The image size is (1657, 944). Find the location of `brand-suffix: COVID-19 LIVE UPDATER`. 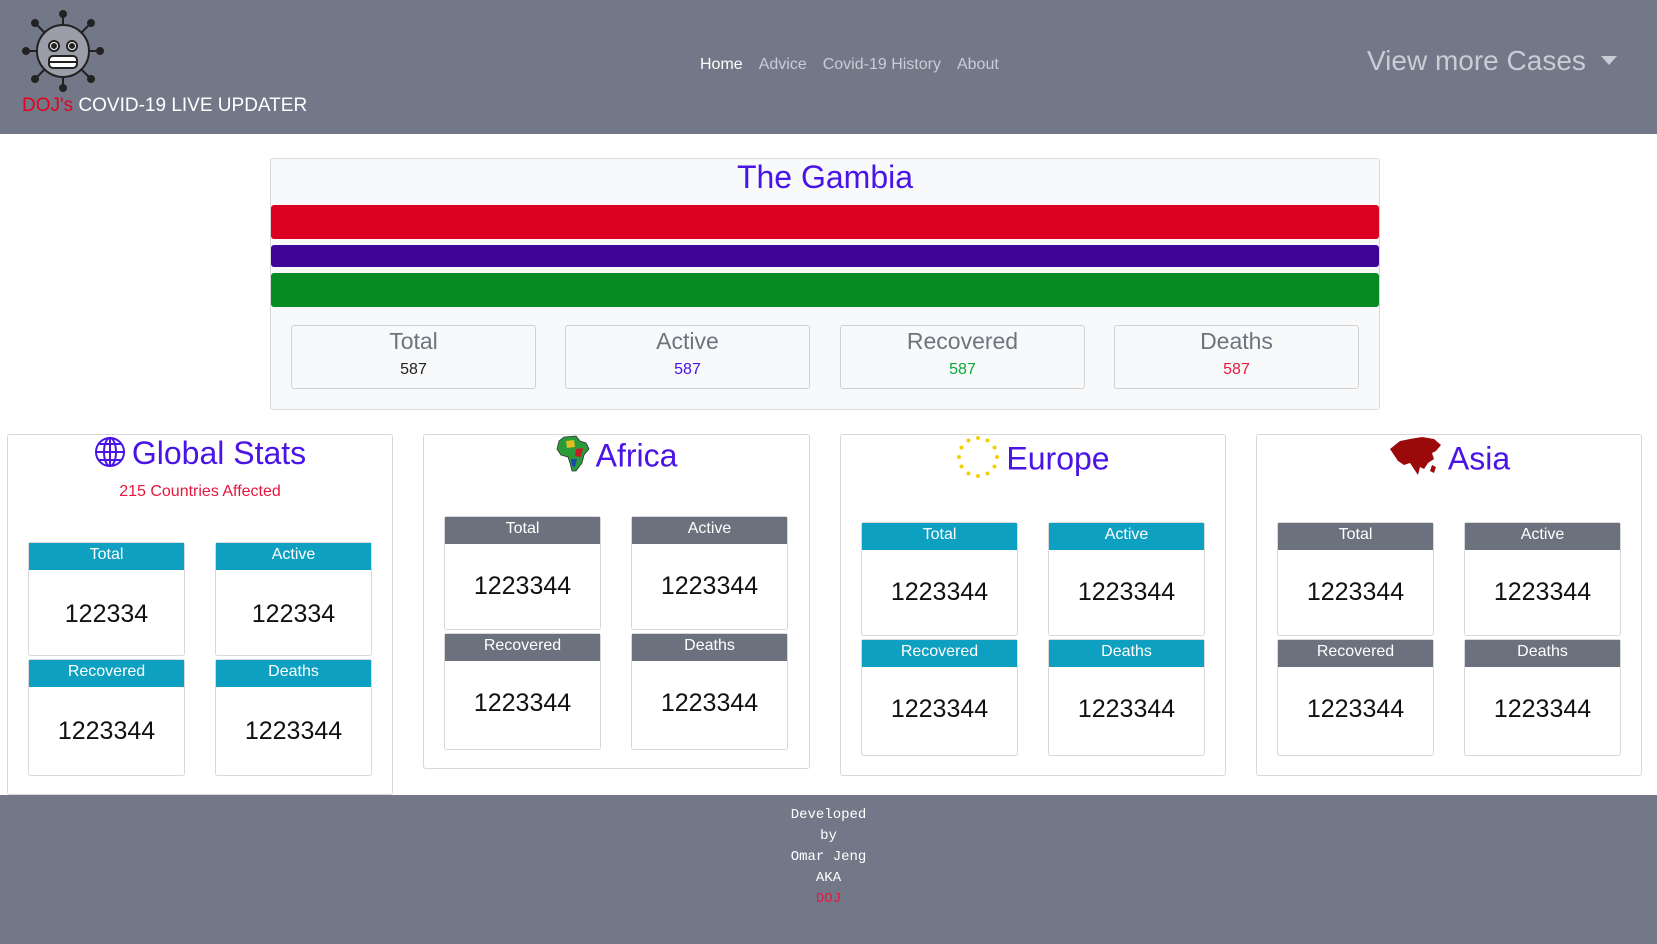

brand-suffix: COVID-19 LIVE UPDATER is located at coordinates (190, 105).